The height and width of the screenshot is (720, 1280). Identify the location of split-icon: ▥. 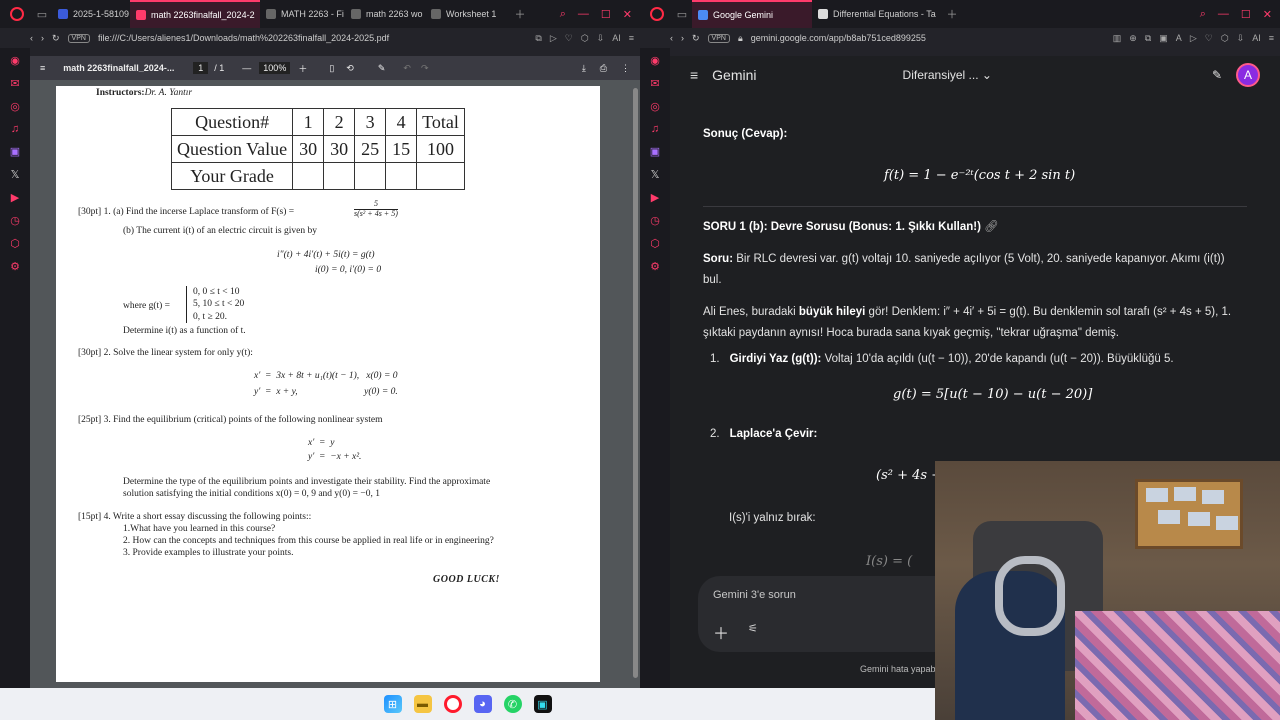
(1117, 38).